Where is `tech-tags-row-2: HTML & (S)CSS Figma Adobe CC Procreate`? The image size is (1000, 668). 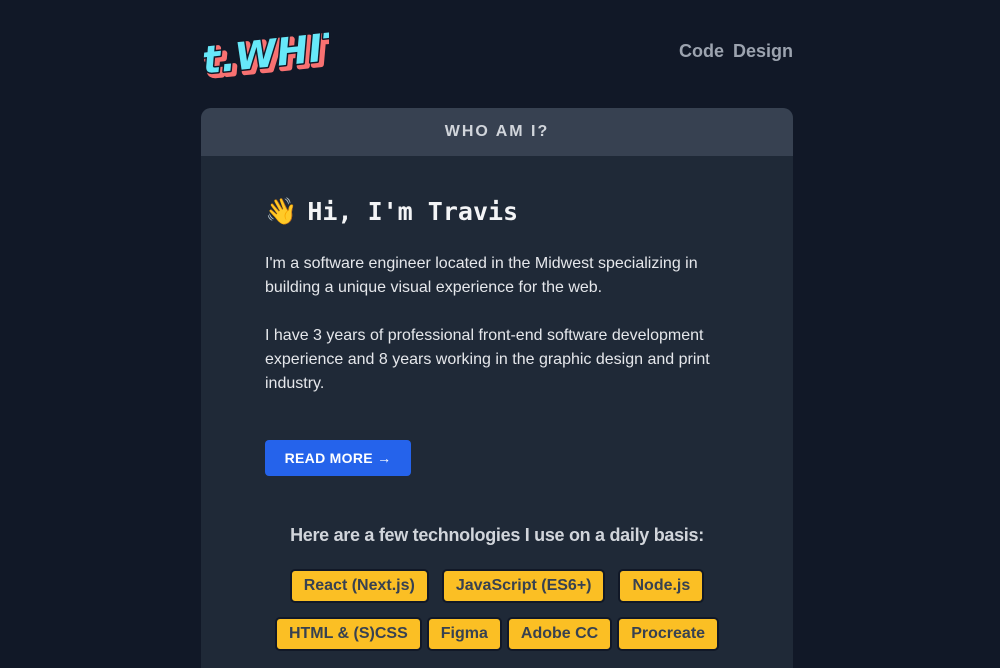
tech-tags-row-2: HTML & (S)CSS Figma Adobe CC Procreate is located at coordinates (497, 634).